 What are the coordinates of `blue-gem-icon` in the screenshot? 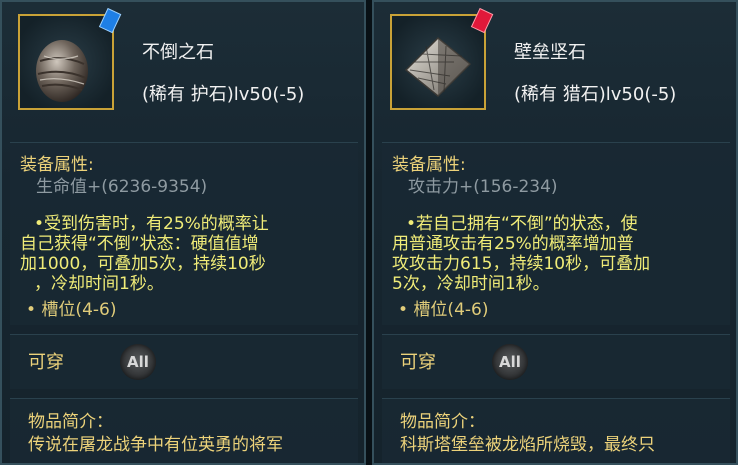 It's located at (110, 20).